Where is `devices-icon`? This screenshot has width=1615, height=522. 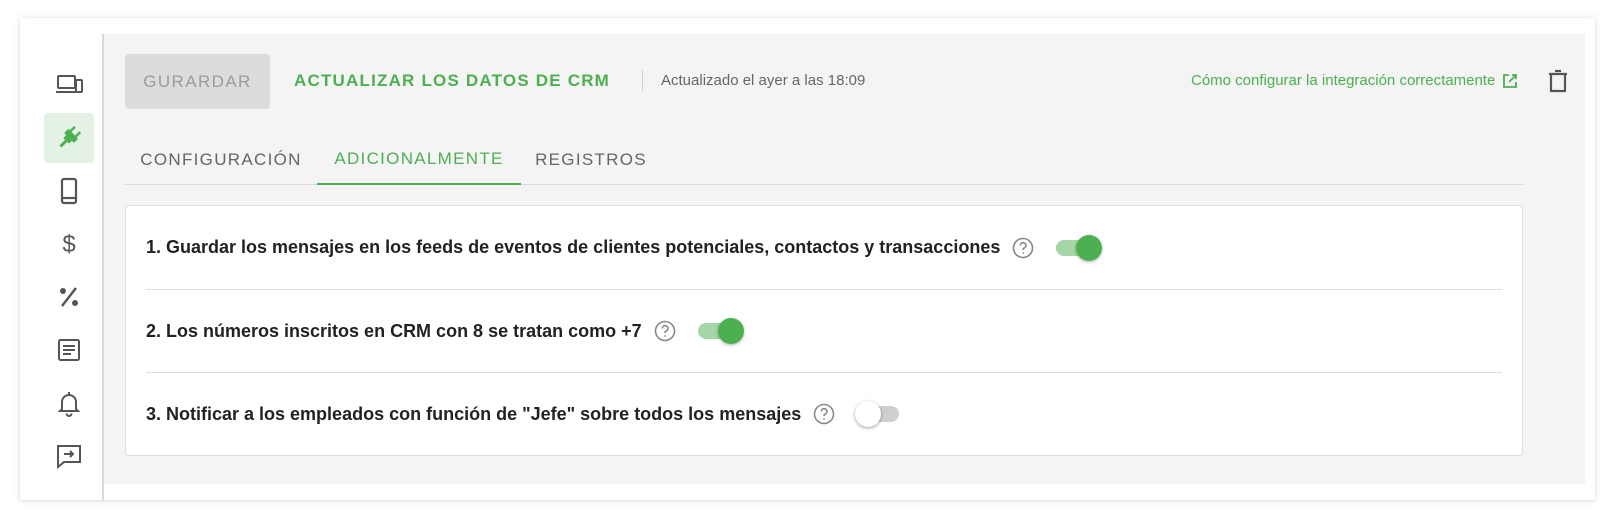
devices-icon is located at coordinates (69, 84).